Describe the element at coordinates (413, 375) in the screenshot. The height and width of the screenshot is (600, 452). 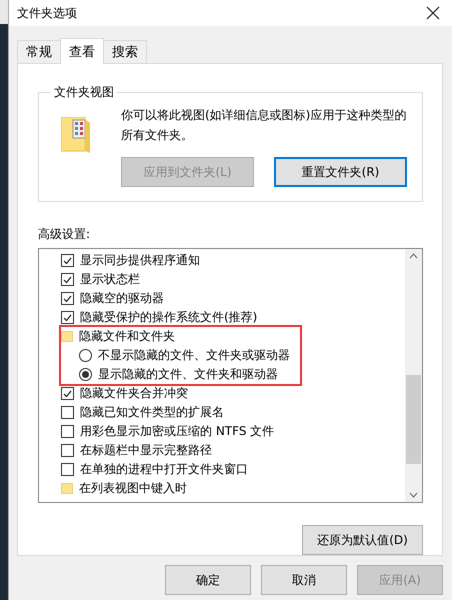
I see `scrollbar` at that location.